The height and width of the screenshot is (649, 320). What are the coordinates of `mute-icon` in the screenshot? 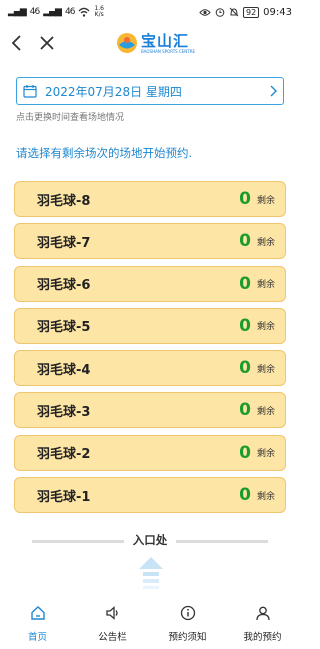 It's located at (234, 12).